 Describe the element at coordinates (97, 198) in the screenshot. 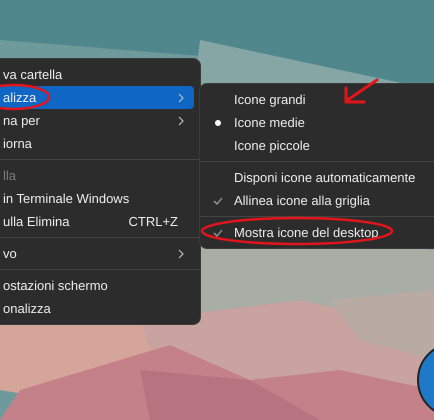

I see `menu-item: in Terminale Windows` at that location.